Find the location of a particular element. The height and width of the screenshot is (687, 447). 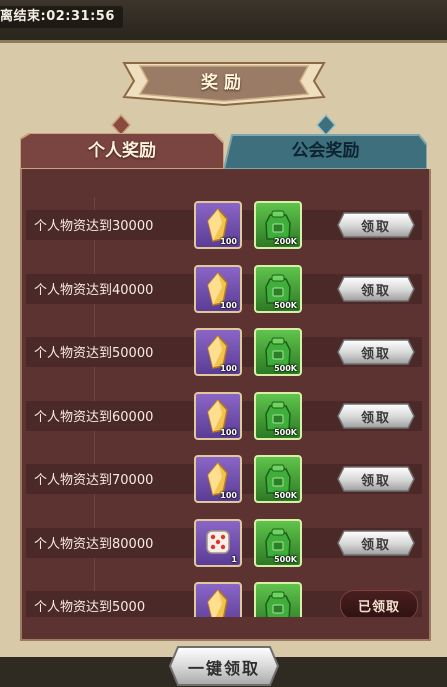

reward-row: 个人物资达到30000 100 200K 领取 is located at coordinates (225, 225).